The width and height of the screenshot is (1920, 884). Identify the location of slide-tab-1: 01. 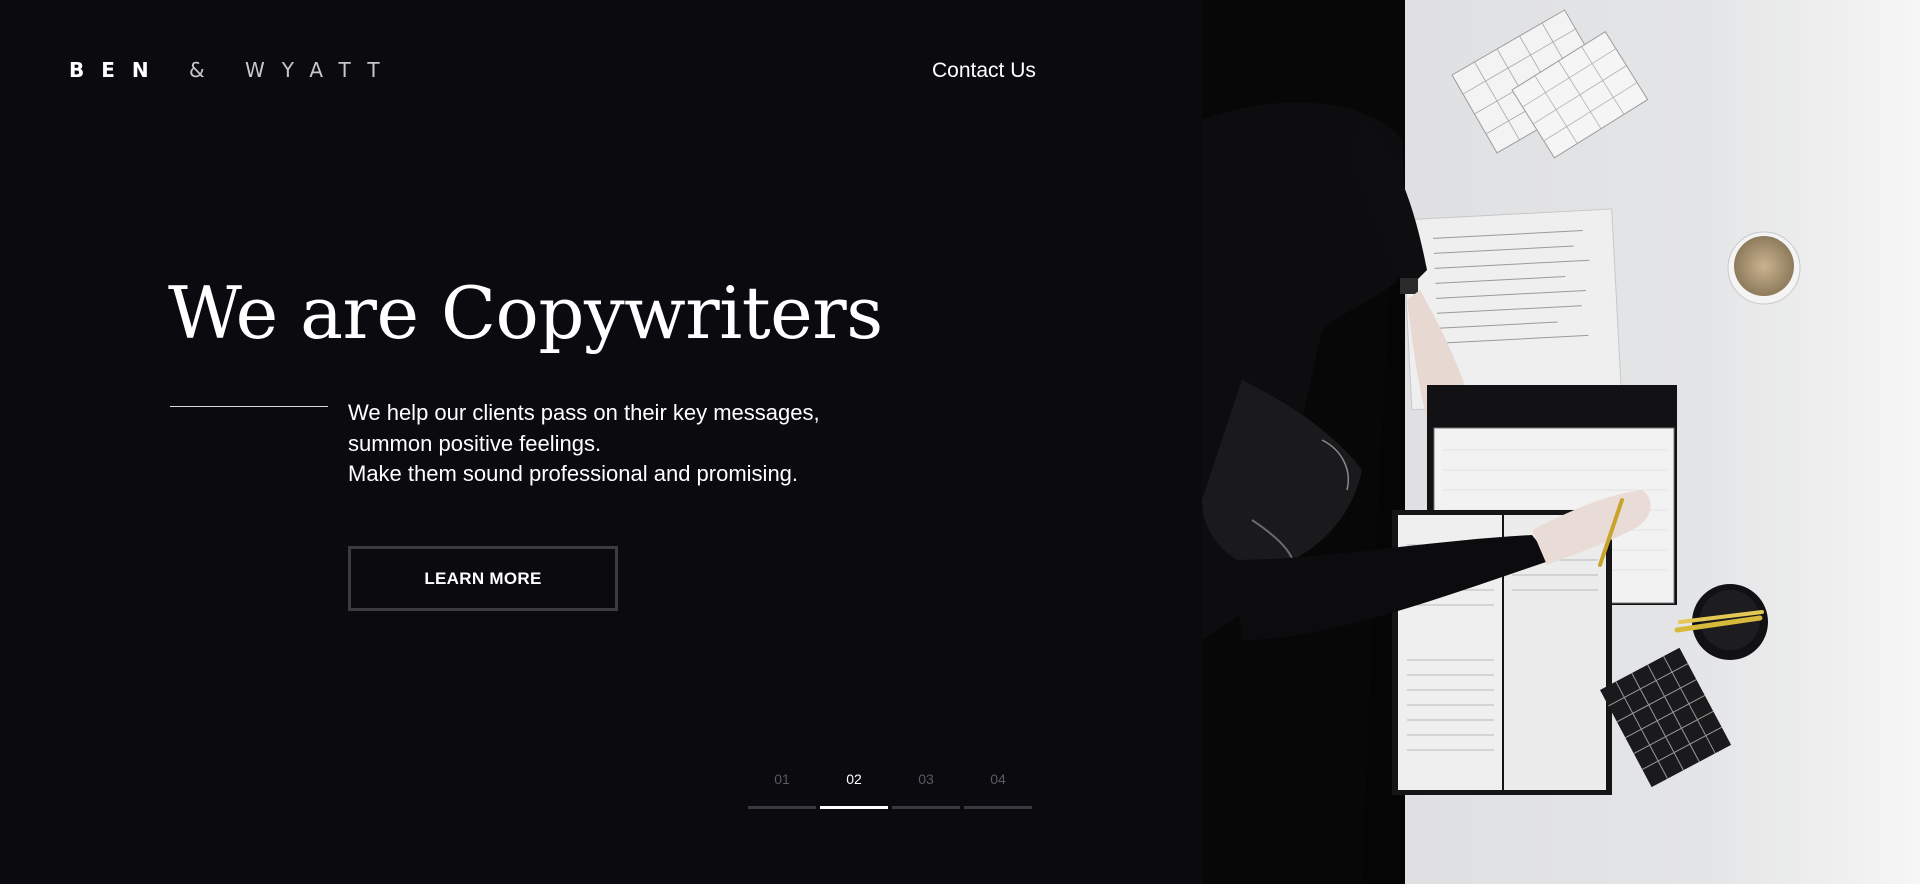
(782, 791).